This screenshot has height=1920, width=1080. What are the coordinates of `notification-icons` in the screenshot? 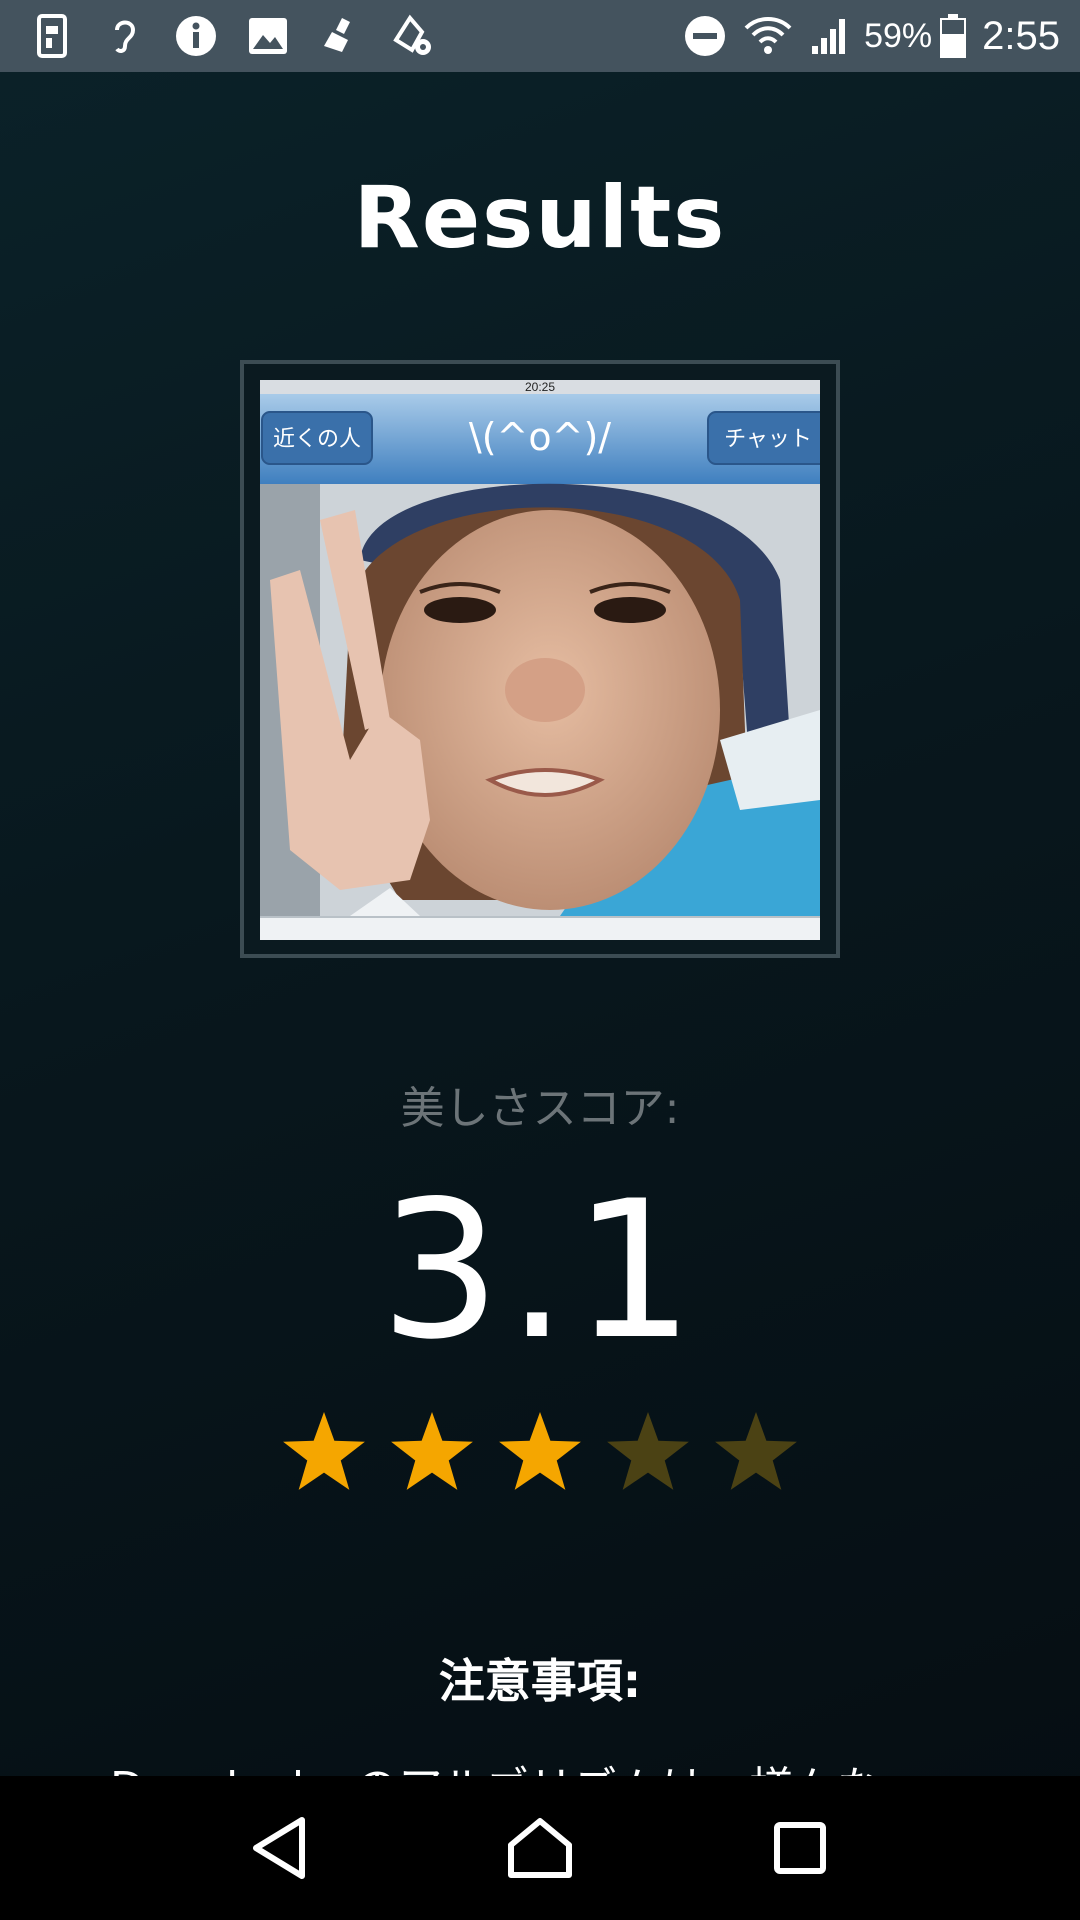 It's located at (246, 36).